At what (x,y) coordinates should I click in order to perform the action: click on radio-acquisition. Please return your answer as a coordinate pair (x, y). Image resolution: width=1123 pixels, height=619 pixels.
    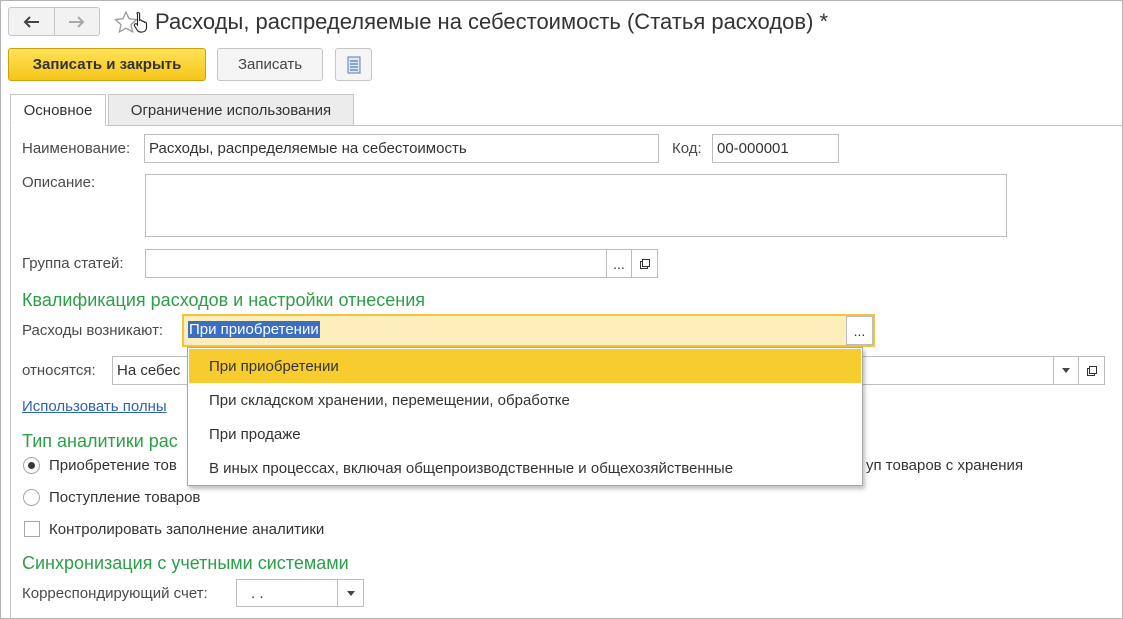
    Looking at the image, I should click on (31, 465).